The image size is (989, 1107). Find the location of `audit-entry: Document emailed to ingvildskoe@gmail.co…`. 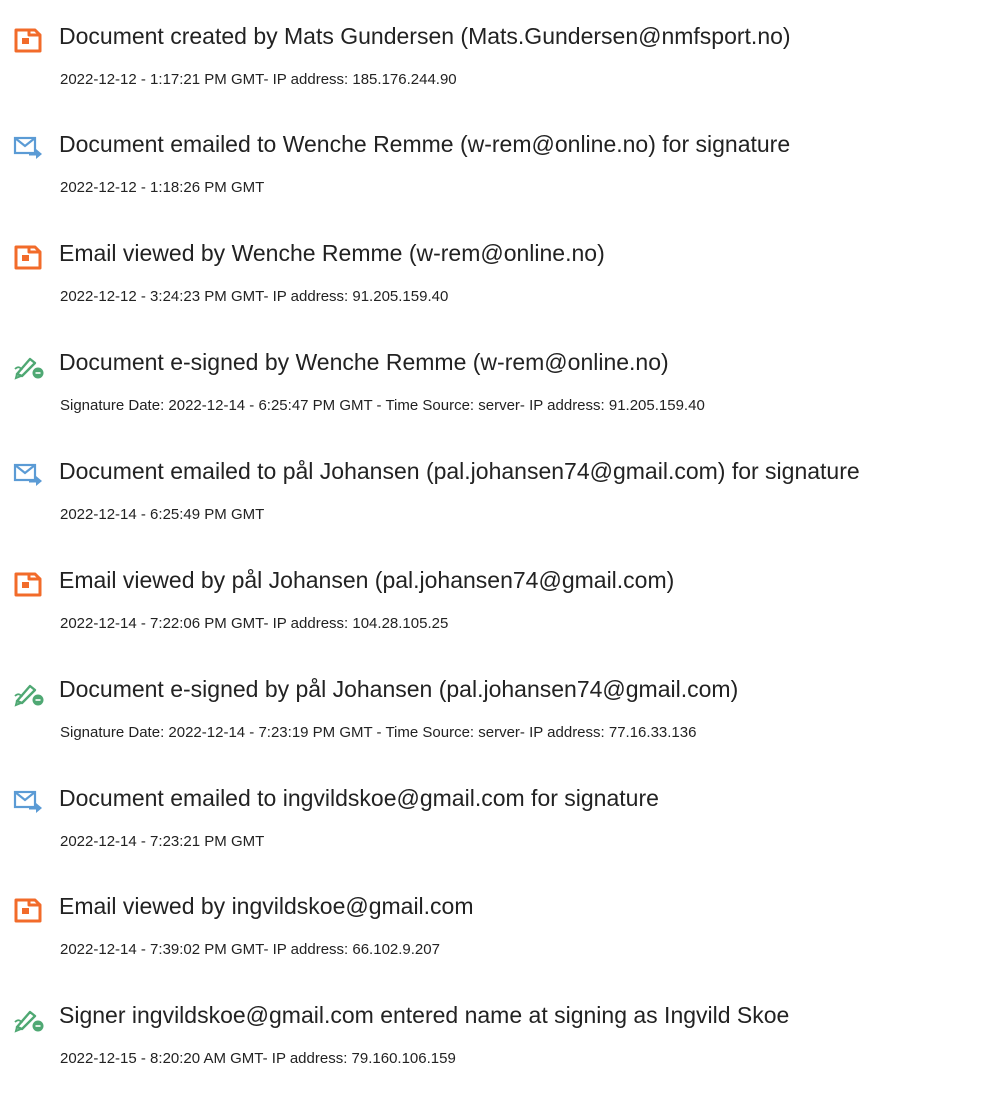

audit-entry: Document emailed to ingvildskoe@gmail.co… is located at coordinates (494, 817).